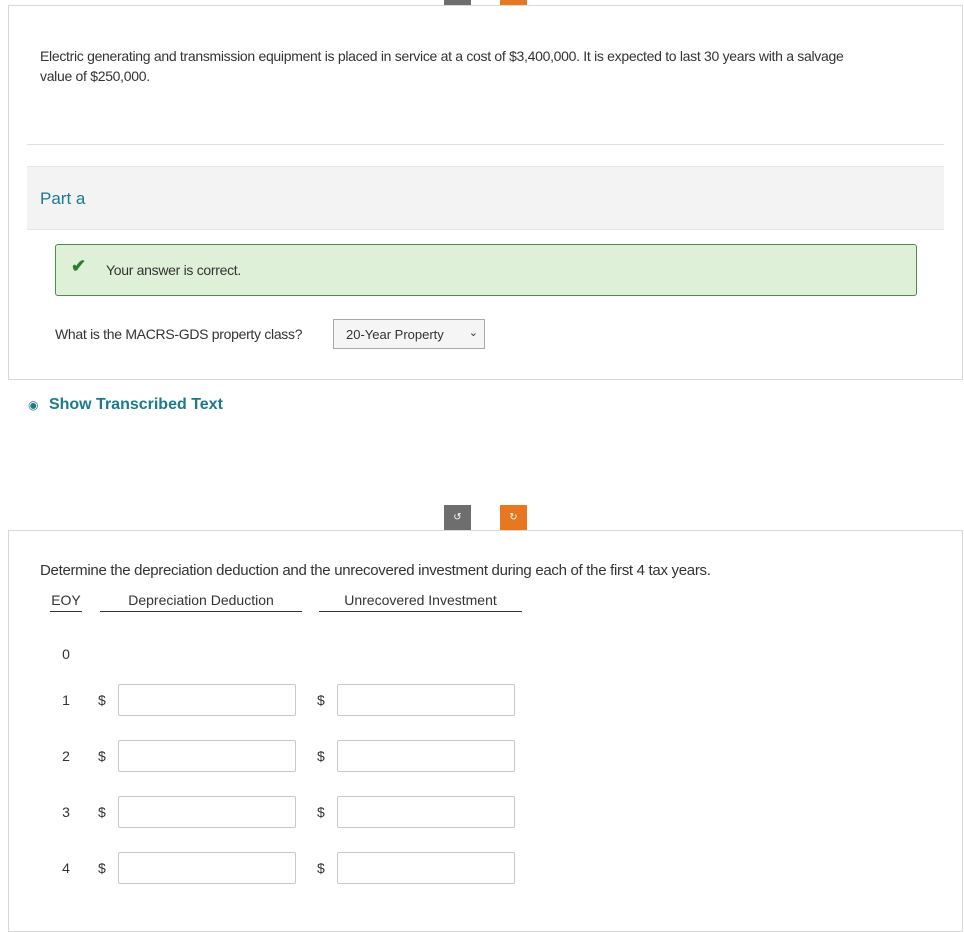 This screenshot has width=964, height=932. What do you see at coordinates (173, 270) in the screenshot?
I see `feedback-text: Your answer is correct.` at bounding box center [173, 270].